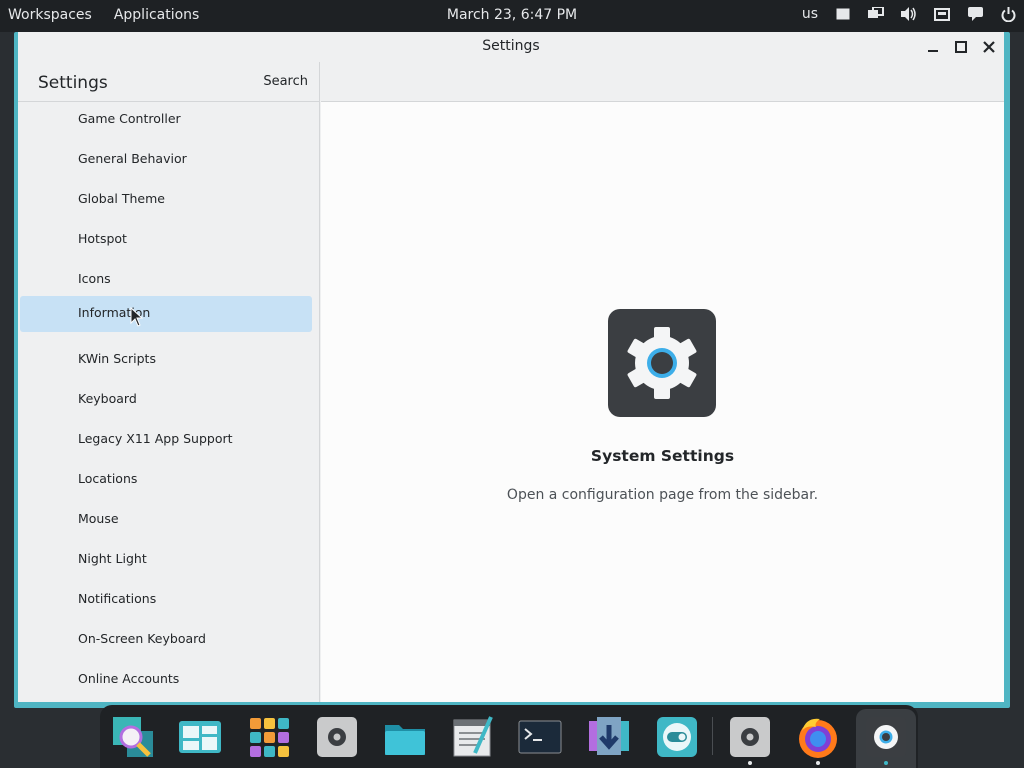 The image size is (1024, 768). Describe the element at coordinates (98, 518) in the screenshot. I see `sidebar-item-label: Mouse` at that location.